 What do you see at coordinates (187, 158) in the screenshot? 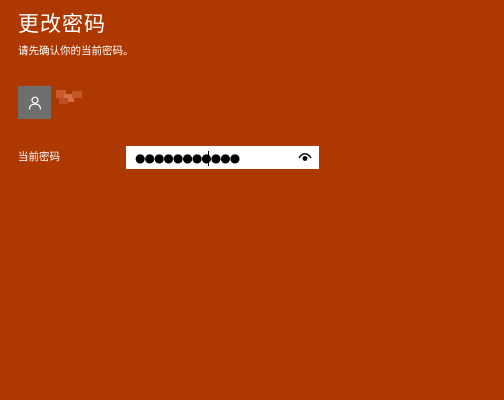
I see `password-value: ●●●●●●●●●●●` at bounding box center [187, 158].